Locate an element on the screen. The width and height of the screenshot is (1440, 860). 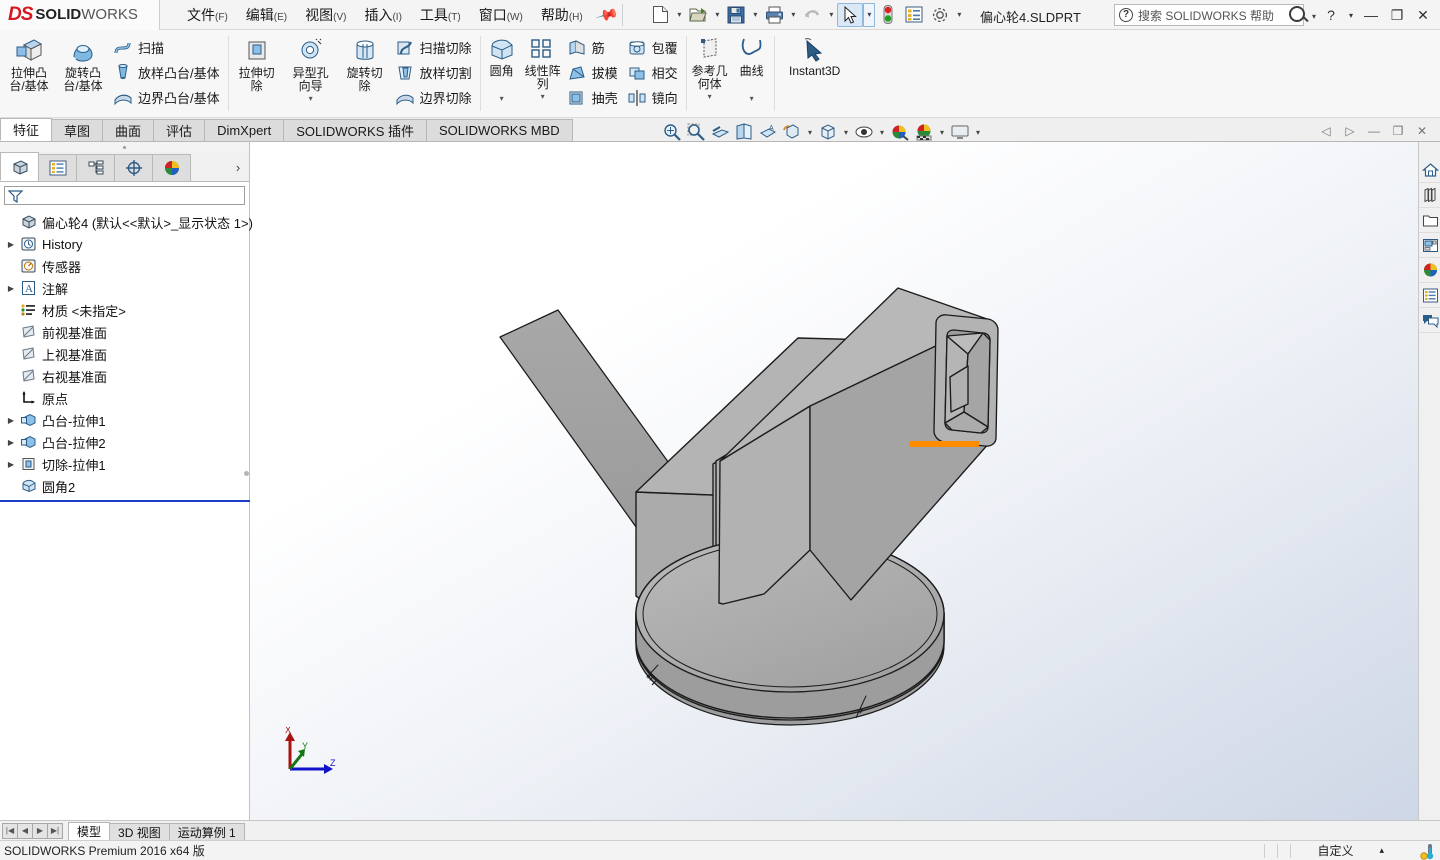
curves-caret: ▾ is located at coordinates (752, 98).